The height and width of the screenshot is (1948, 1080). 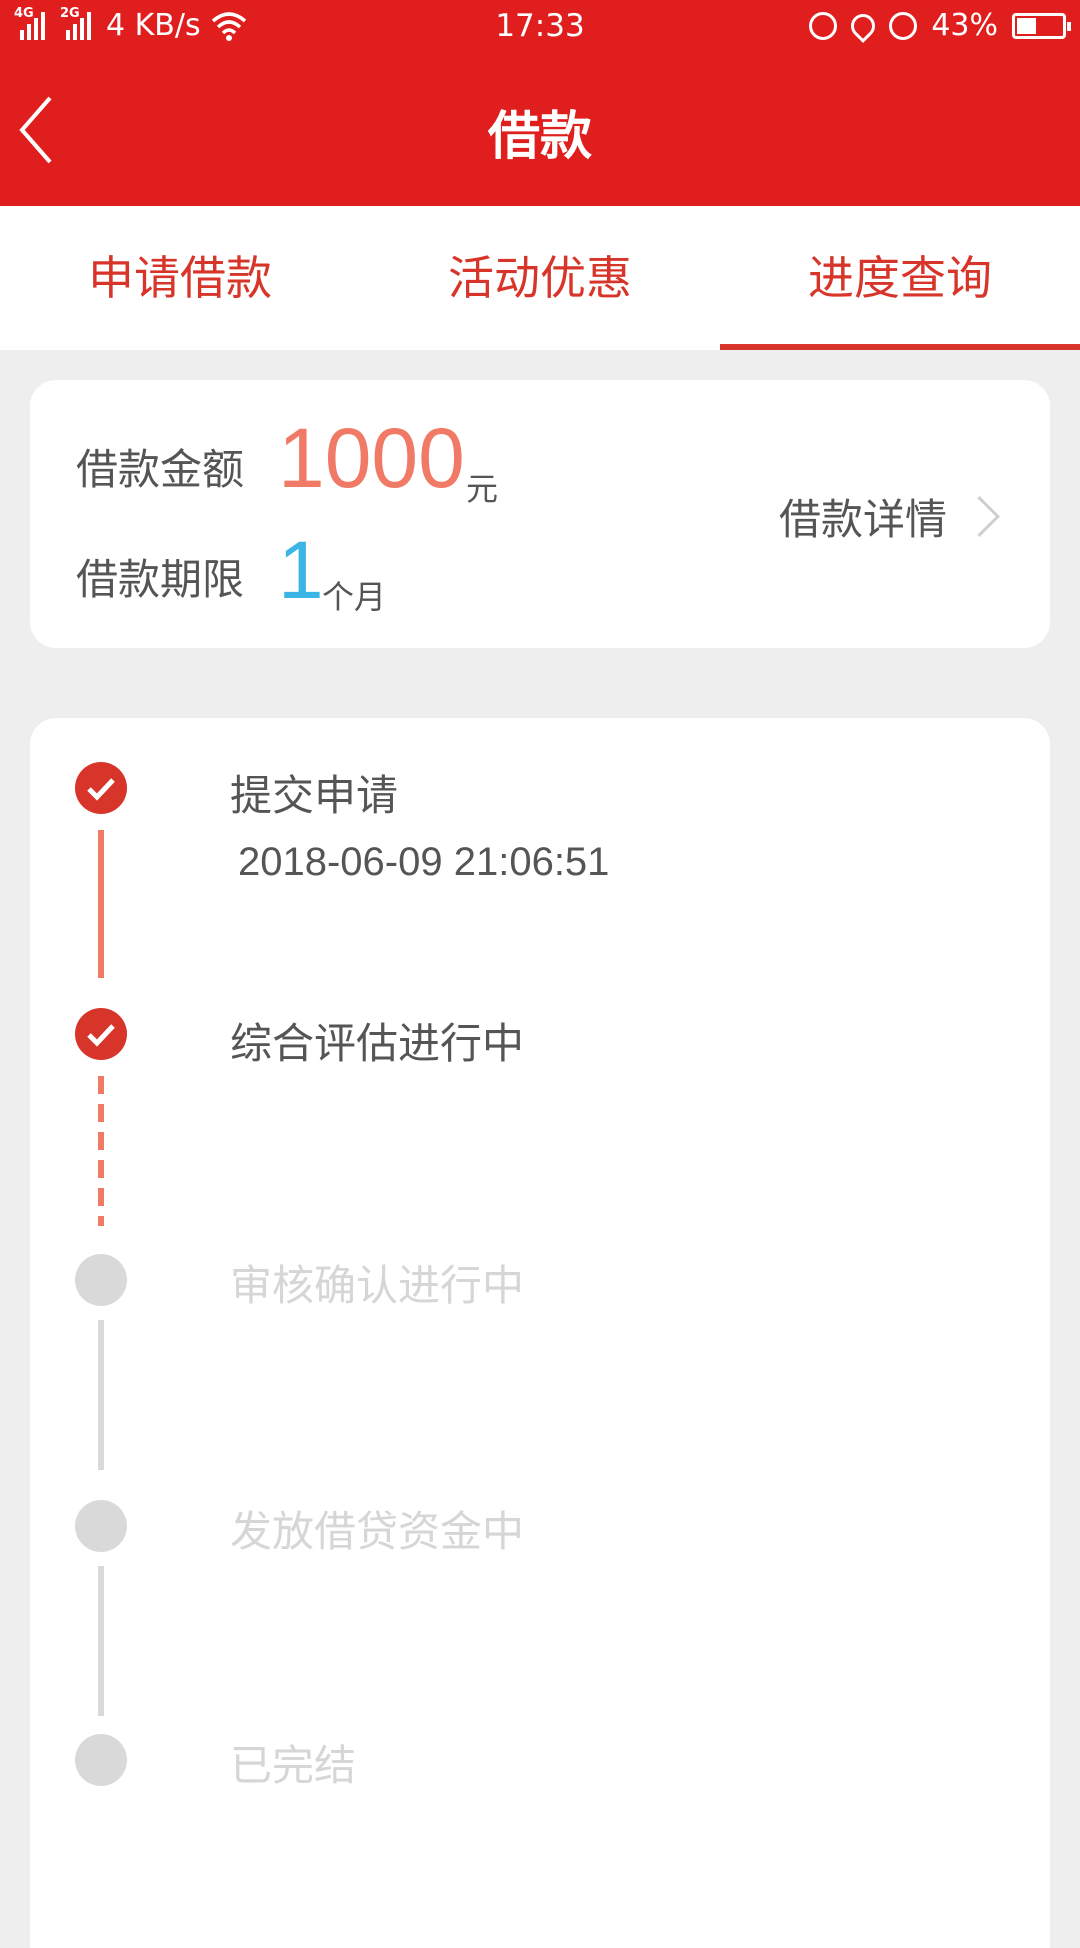 What do you see at coordinates (964, 25) in the screenshot?
I see `battery-percent: 43%` at bounding box center [964, 25].